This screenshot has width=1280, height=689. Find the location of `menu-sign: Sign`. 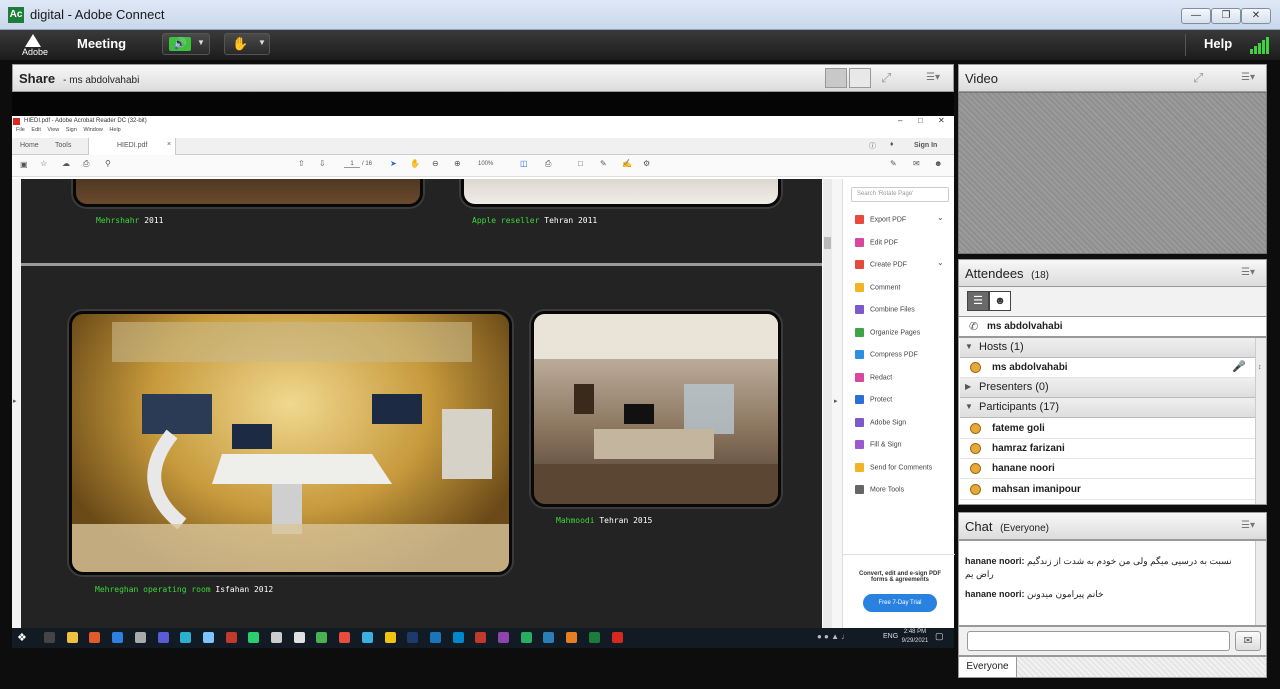

menu-sign: Sign is located at coordinates (71, 130).